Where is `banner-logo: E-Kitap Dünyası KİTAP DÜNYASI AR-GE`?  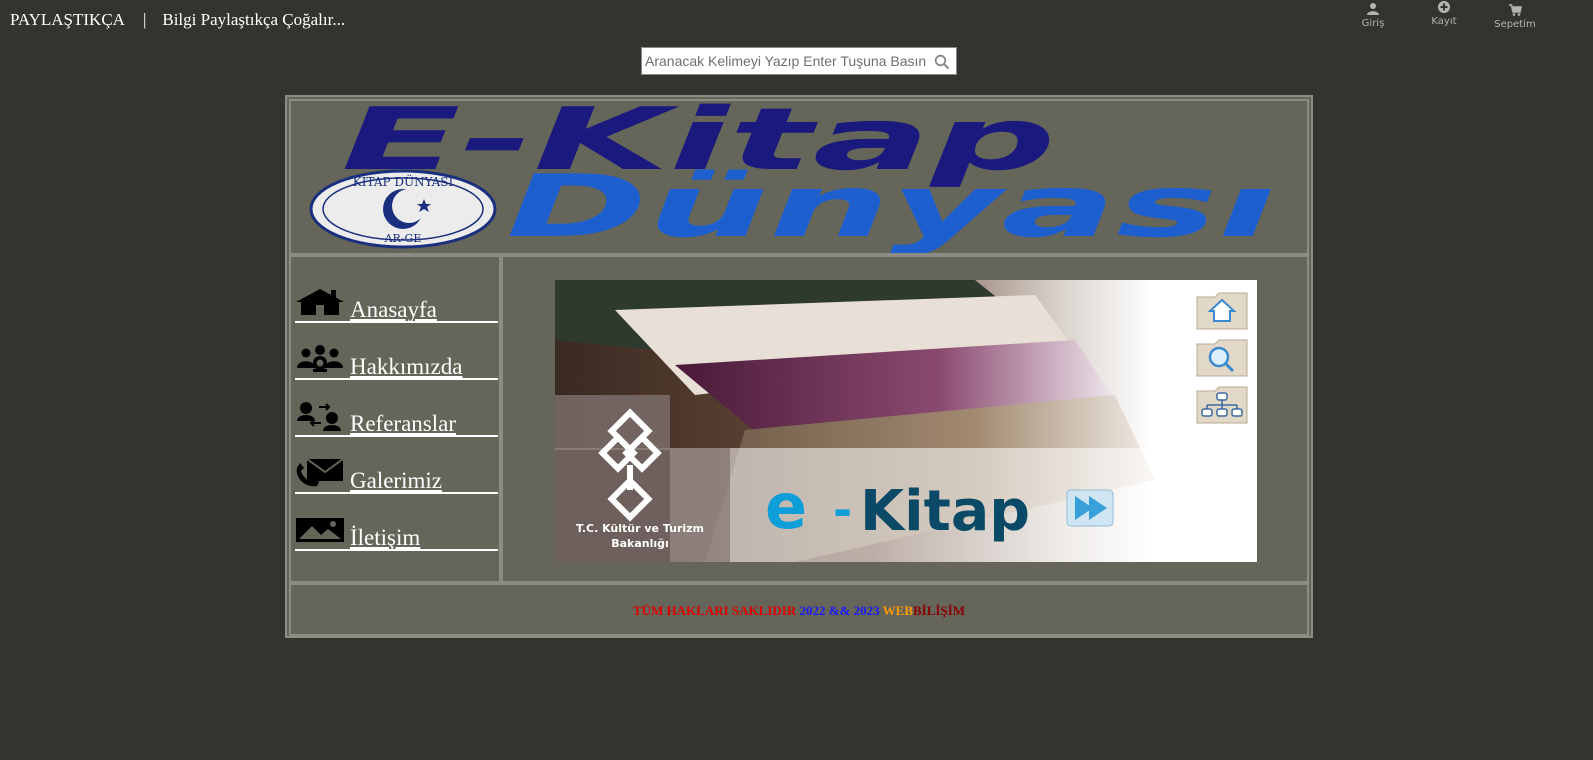
banner-logo: E-Kitap Dünyası KİTAP DÜNYASI AR-GE is located at coordinates (792, 177).